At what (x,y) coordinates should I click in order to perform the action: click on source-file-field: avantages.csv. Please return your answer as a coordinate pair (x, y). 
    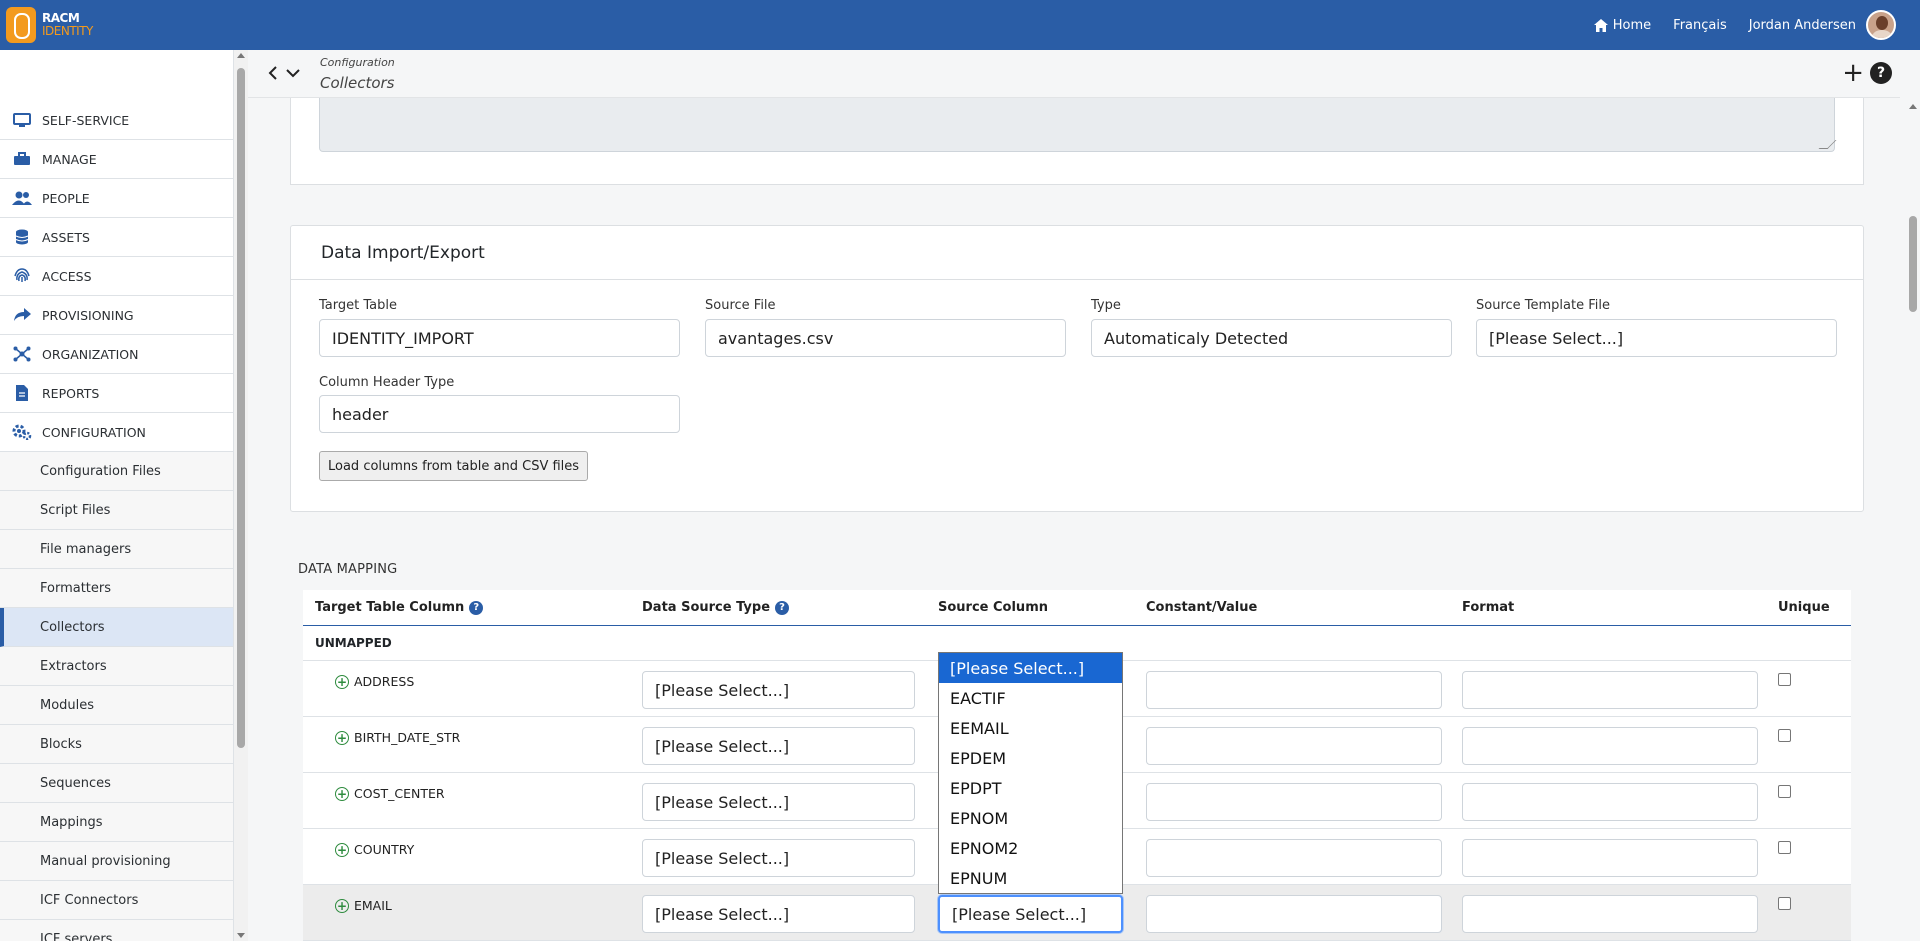
    Looking at the image, I should click on (885, 338).